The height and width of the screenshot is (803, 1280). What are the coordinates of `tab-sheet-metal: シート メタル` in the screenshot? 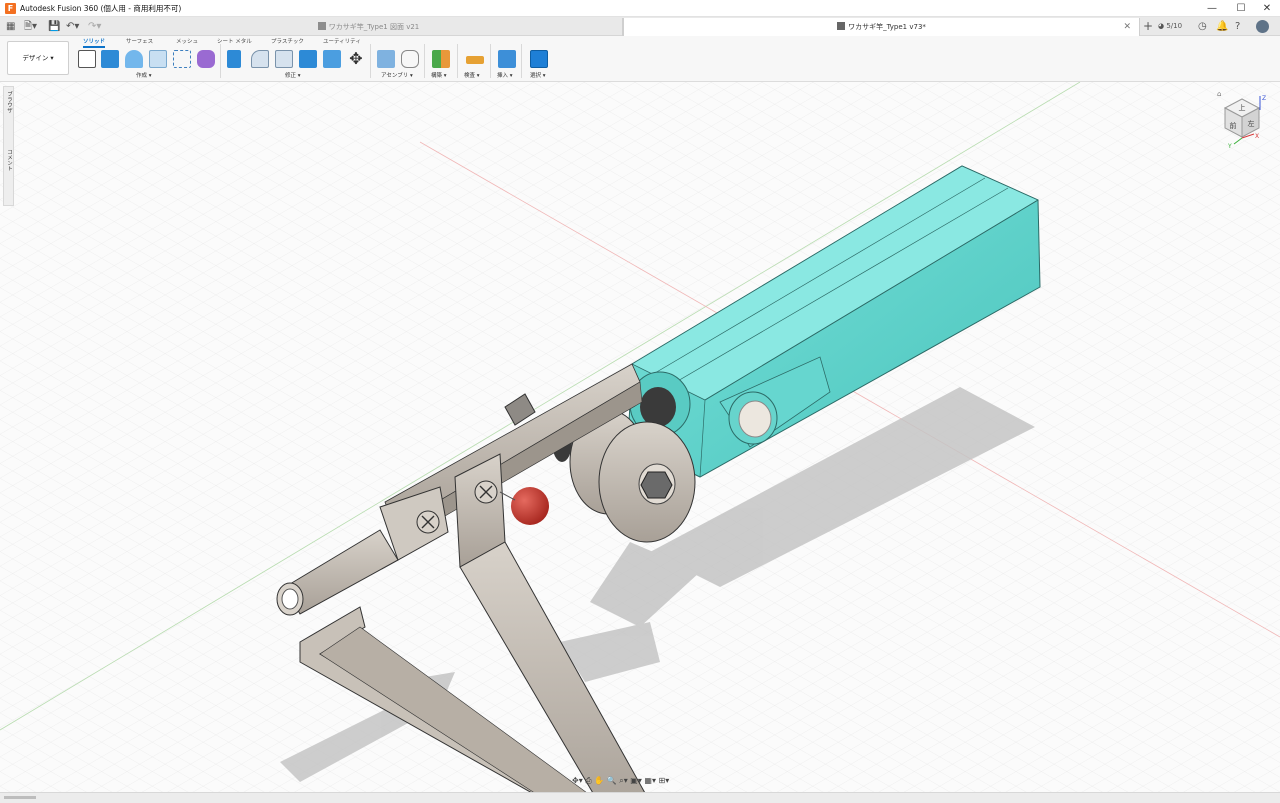 It's located at (234, 41).